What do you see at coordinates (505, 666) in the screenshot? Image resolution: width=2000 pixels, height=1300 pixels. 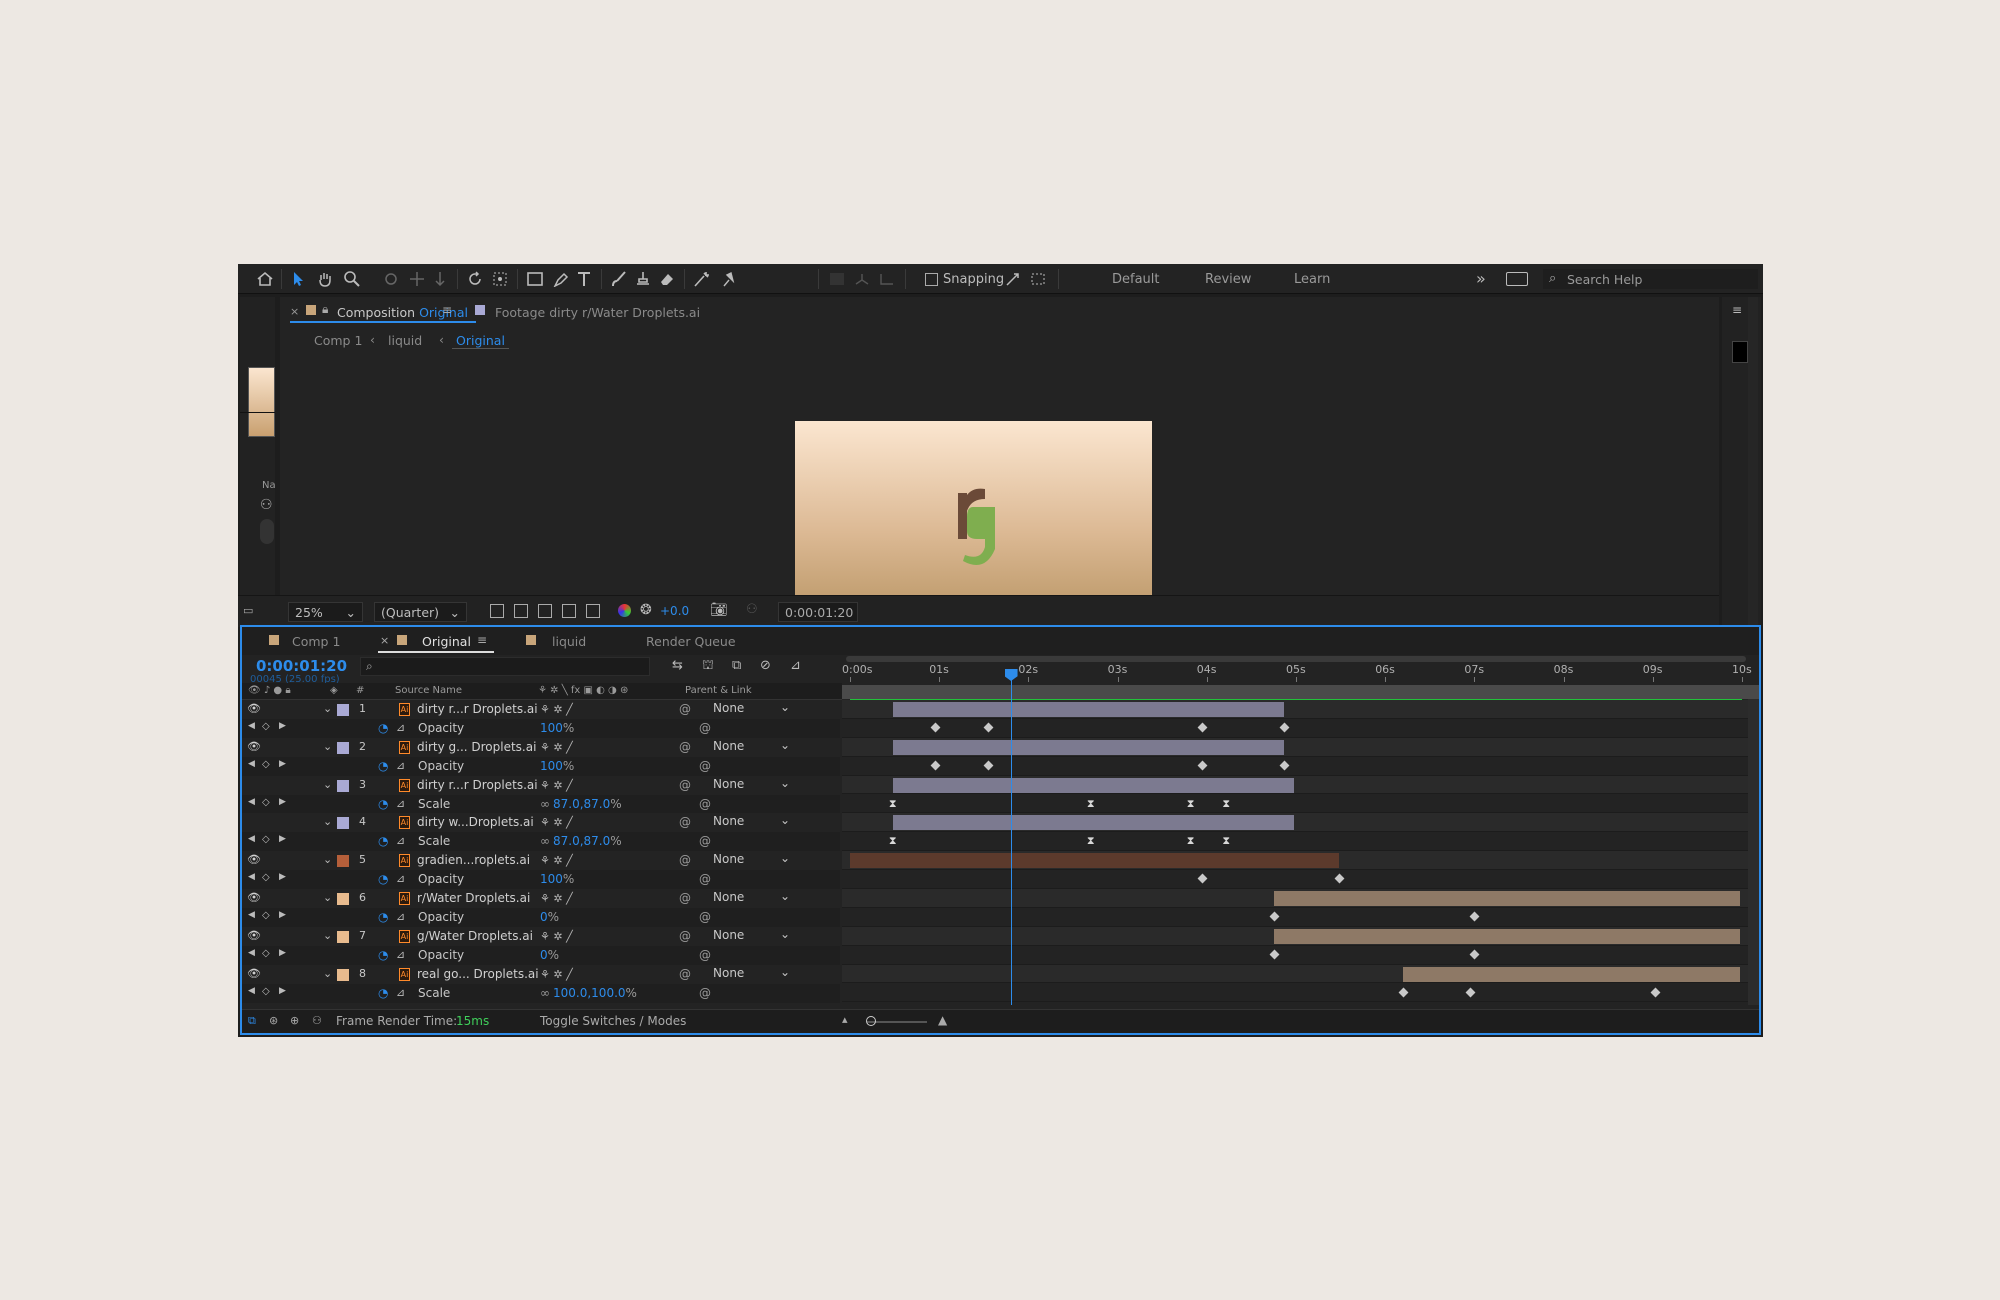 I see `layer-search-input: ⌕` at bounding box center [505, 666].